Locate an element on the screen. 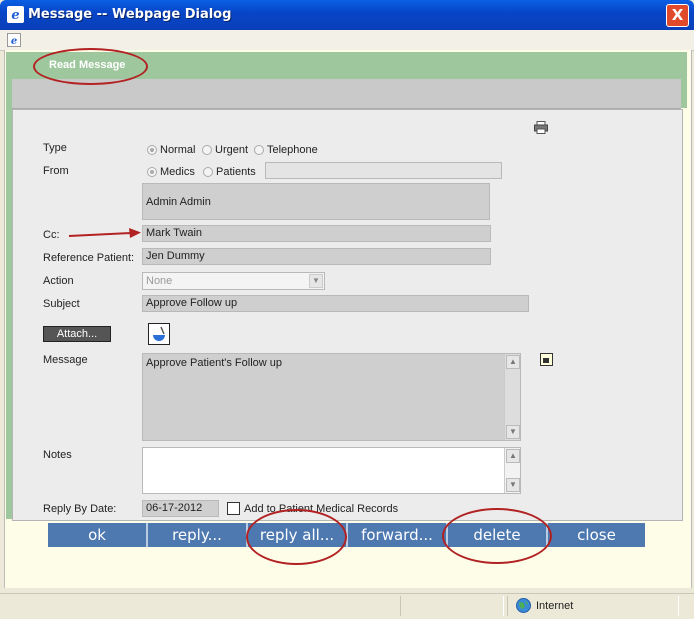 The height and width of the screenshot is (619, 694). close-window-button: X is located at coordinates (677, 15).